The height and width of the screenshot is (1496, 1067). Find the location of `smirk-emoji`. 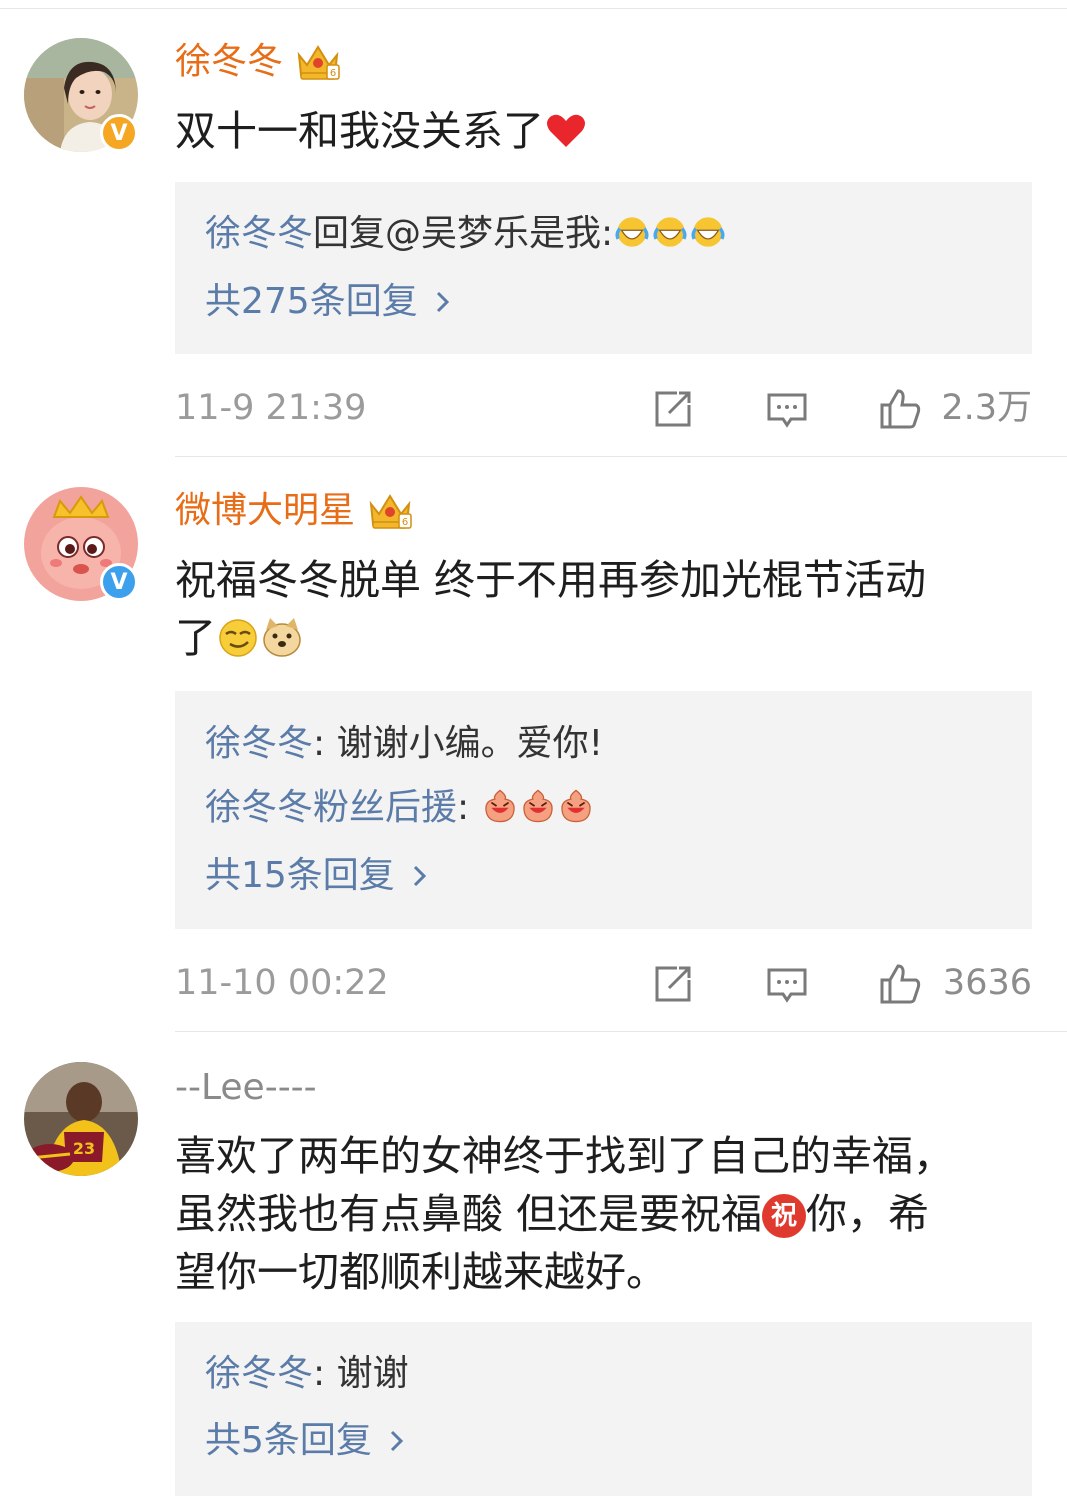

smirk-emoji is located at coordinates (238, 638).